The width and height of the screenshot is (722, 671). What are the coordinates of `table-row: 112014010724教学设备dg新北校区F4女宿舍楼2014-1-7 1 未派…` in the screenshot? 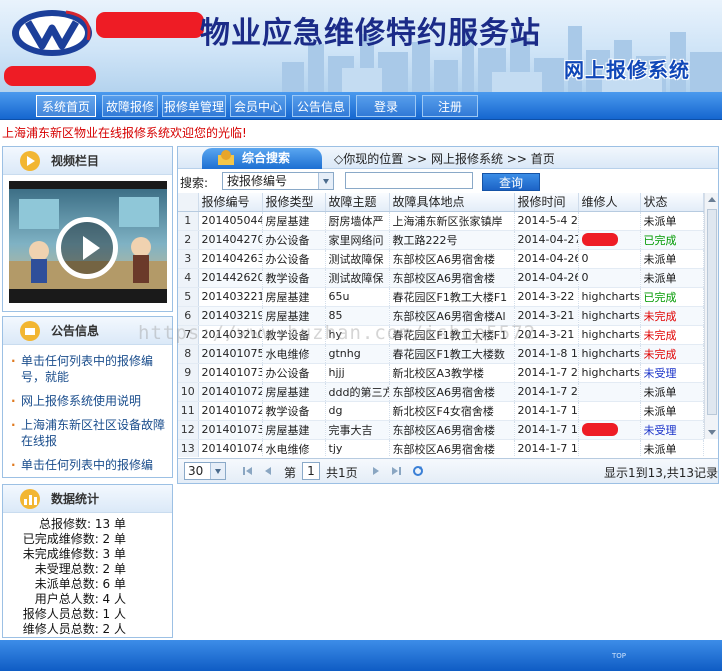 It's located at (441, 411).